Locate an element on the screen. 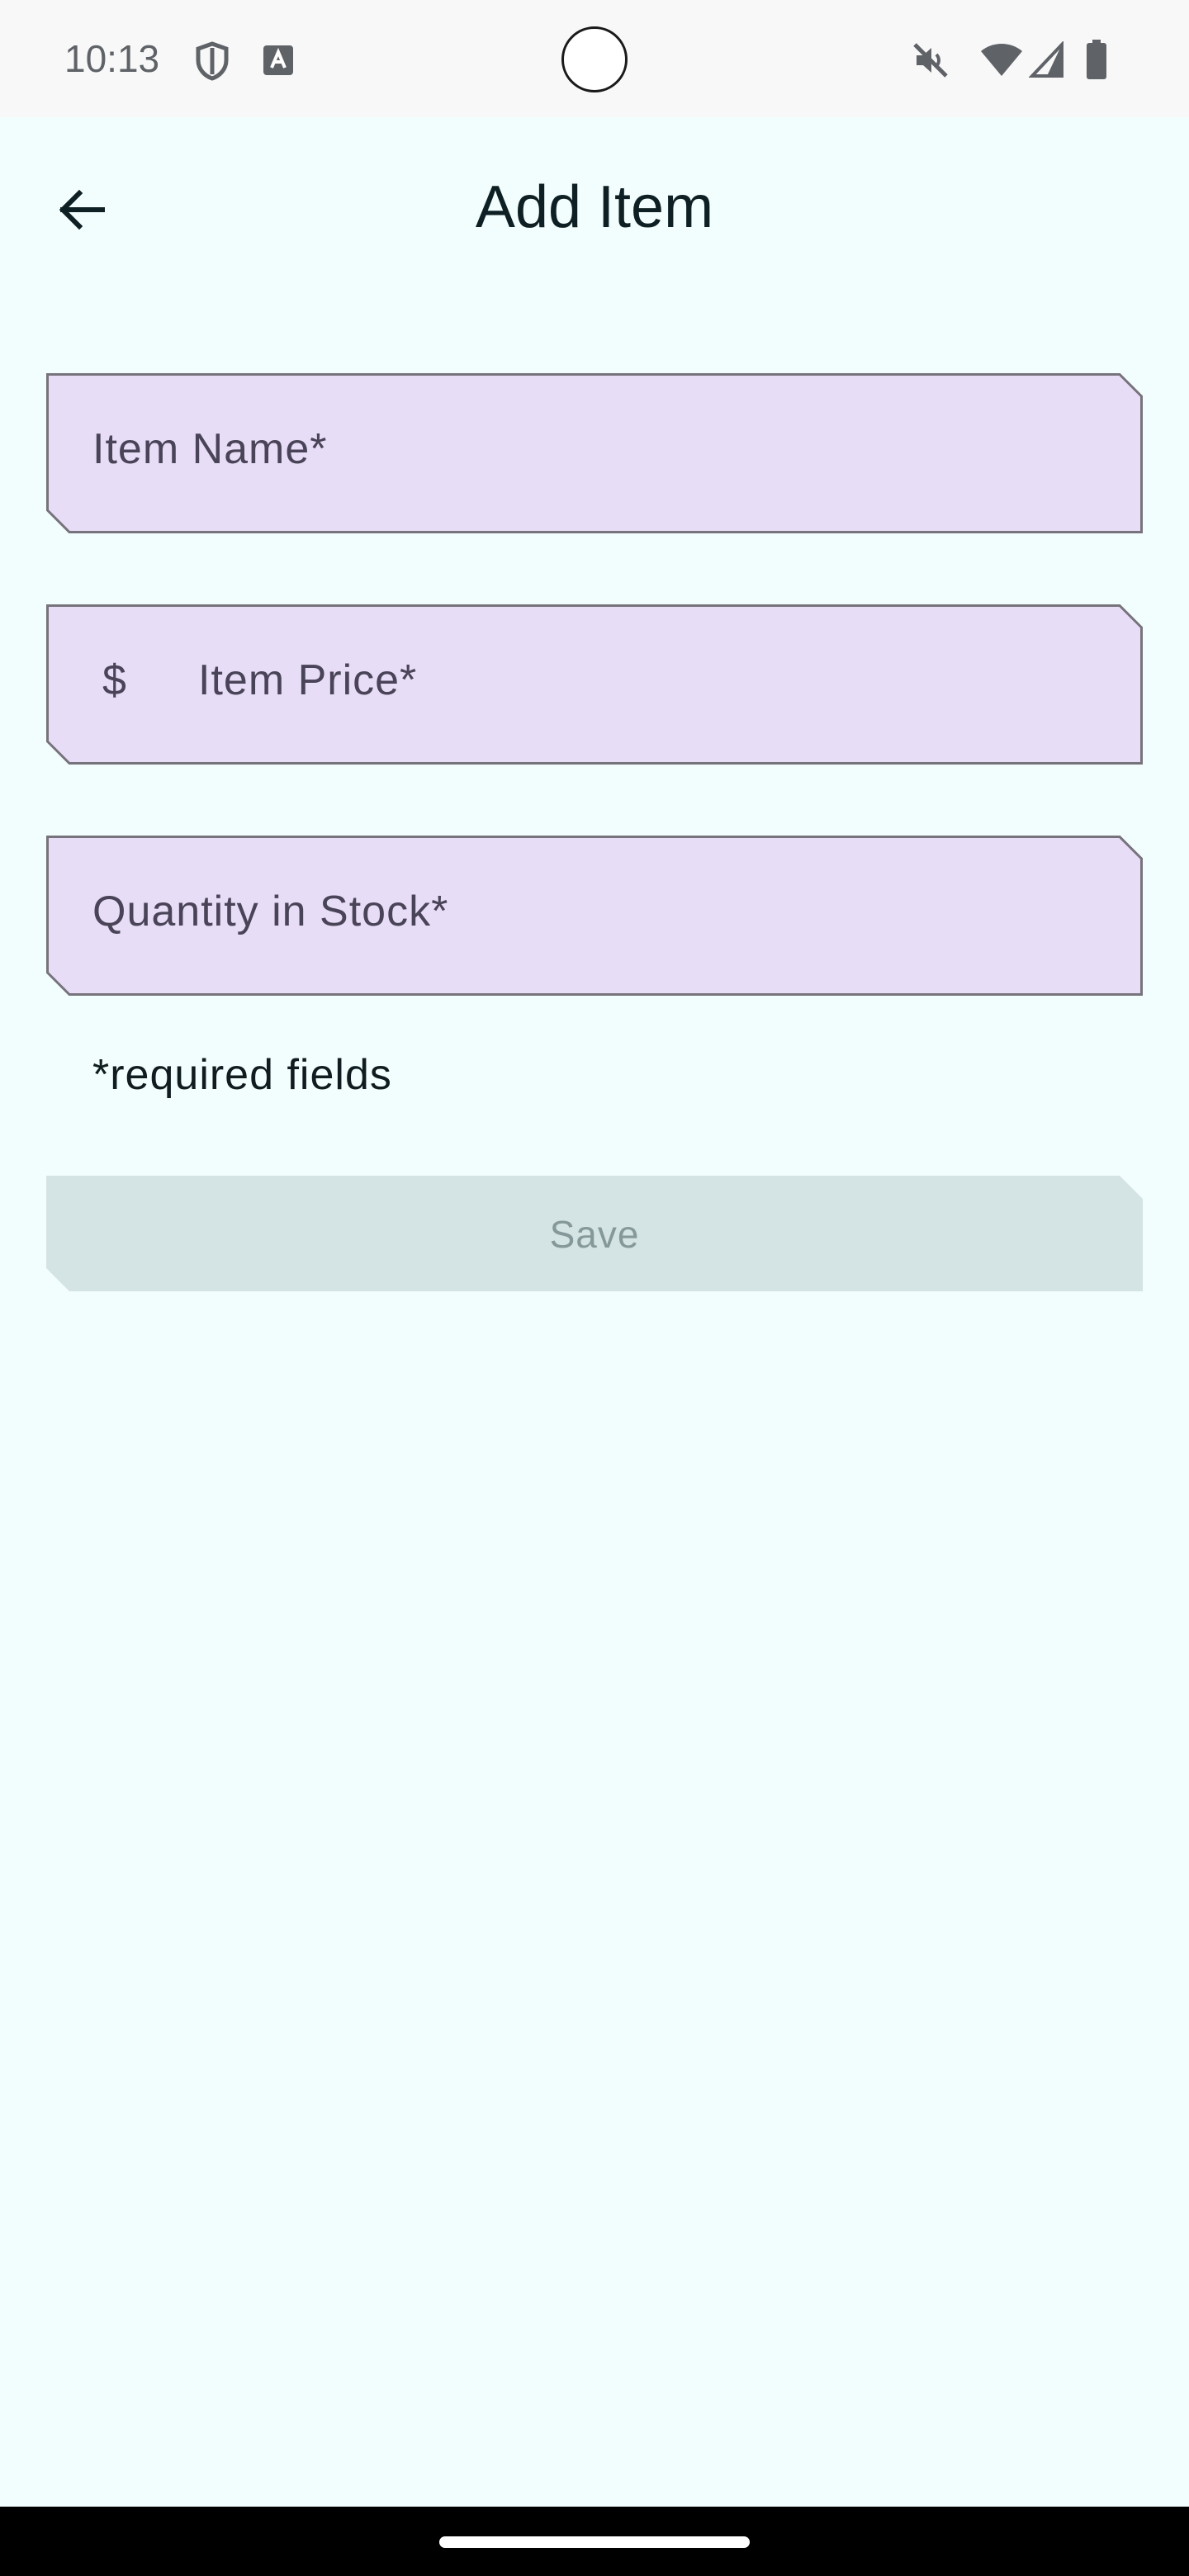  save-button-label: Save is located at coordinates (594, 1234).